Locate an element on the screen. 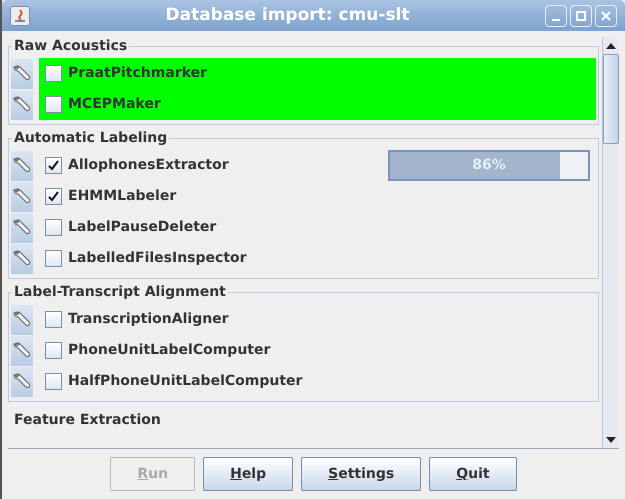  scroll-thumb is located at coordinates (611, 99).